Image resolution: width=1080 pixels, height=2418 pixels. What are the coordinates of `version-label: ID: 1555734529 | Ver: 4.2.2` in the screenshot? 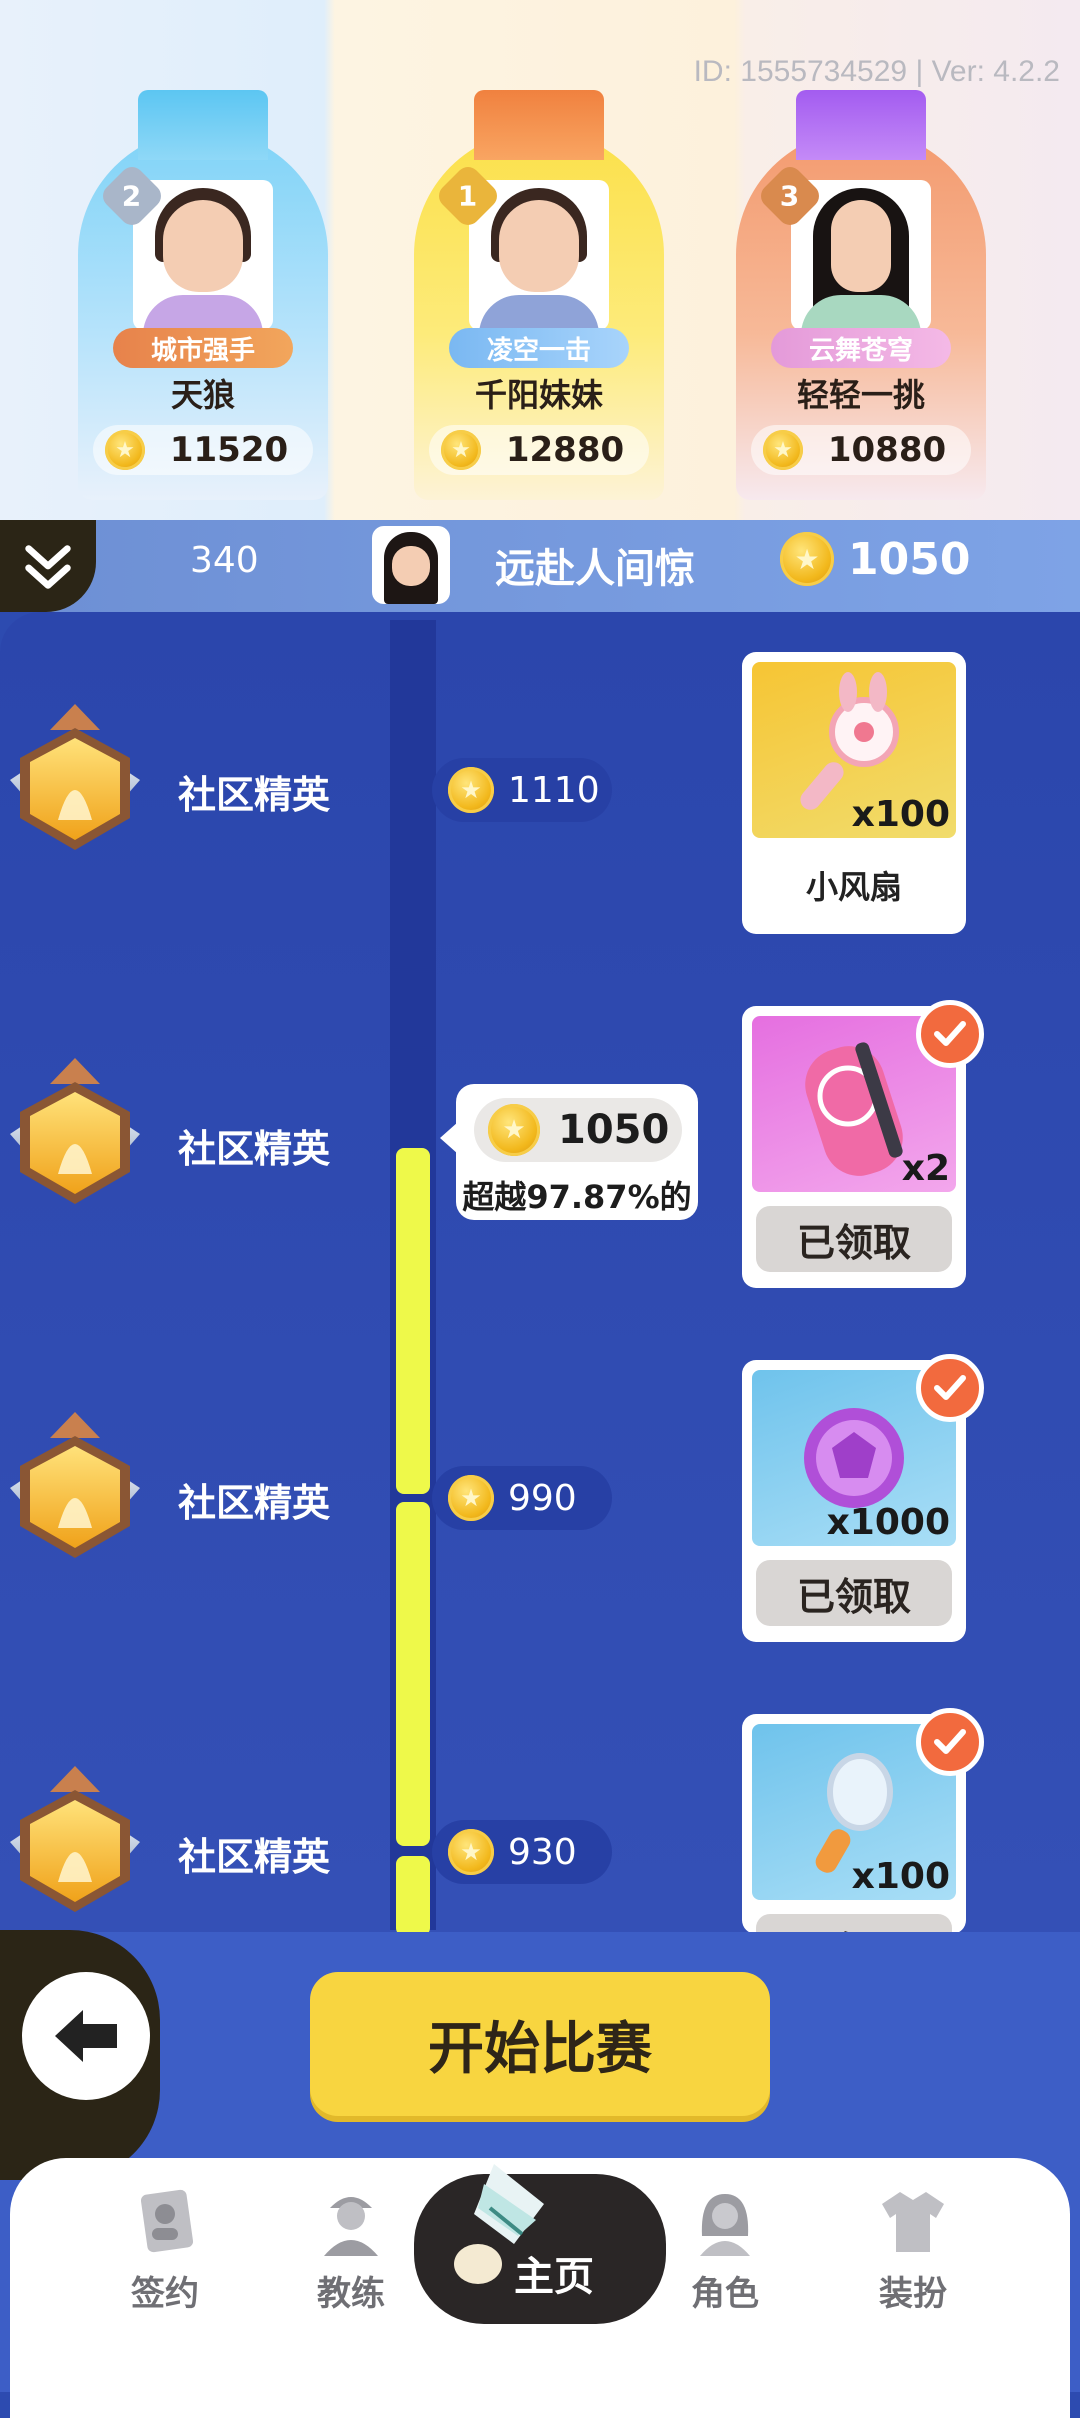 It's located at (876, 71).